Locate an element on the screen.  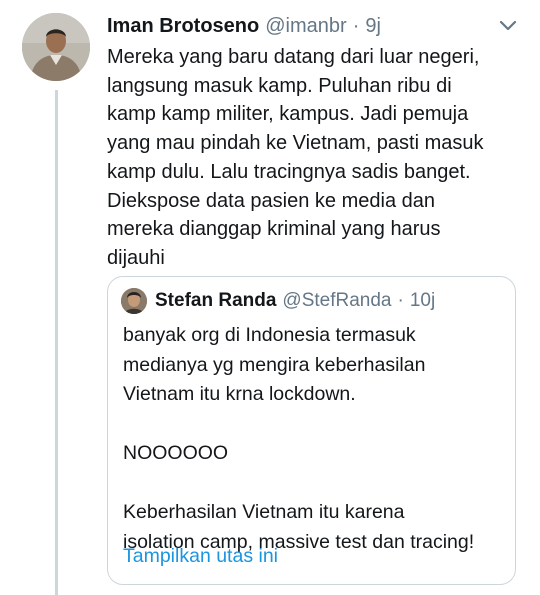
tweet-header: Iman Brotoseno @imanbr · 9j is located at coordinates (316, 26).